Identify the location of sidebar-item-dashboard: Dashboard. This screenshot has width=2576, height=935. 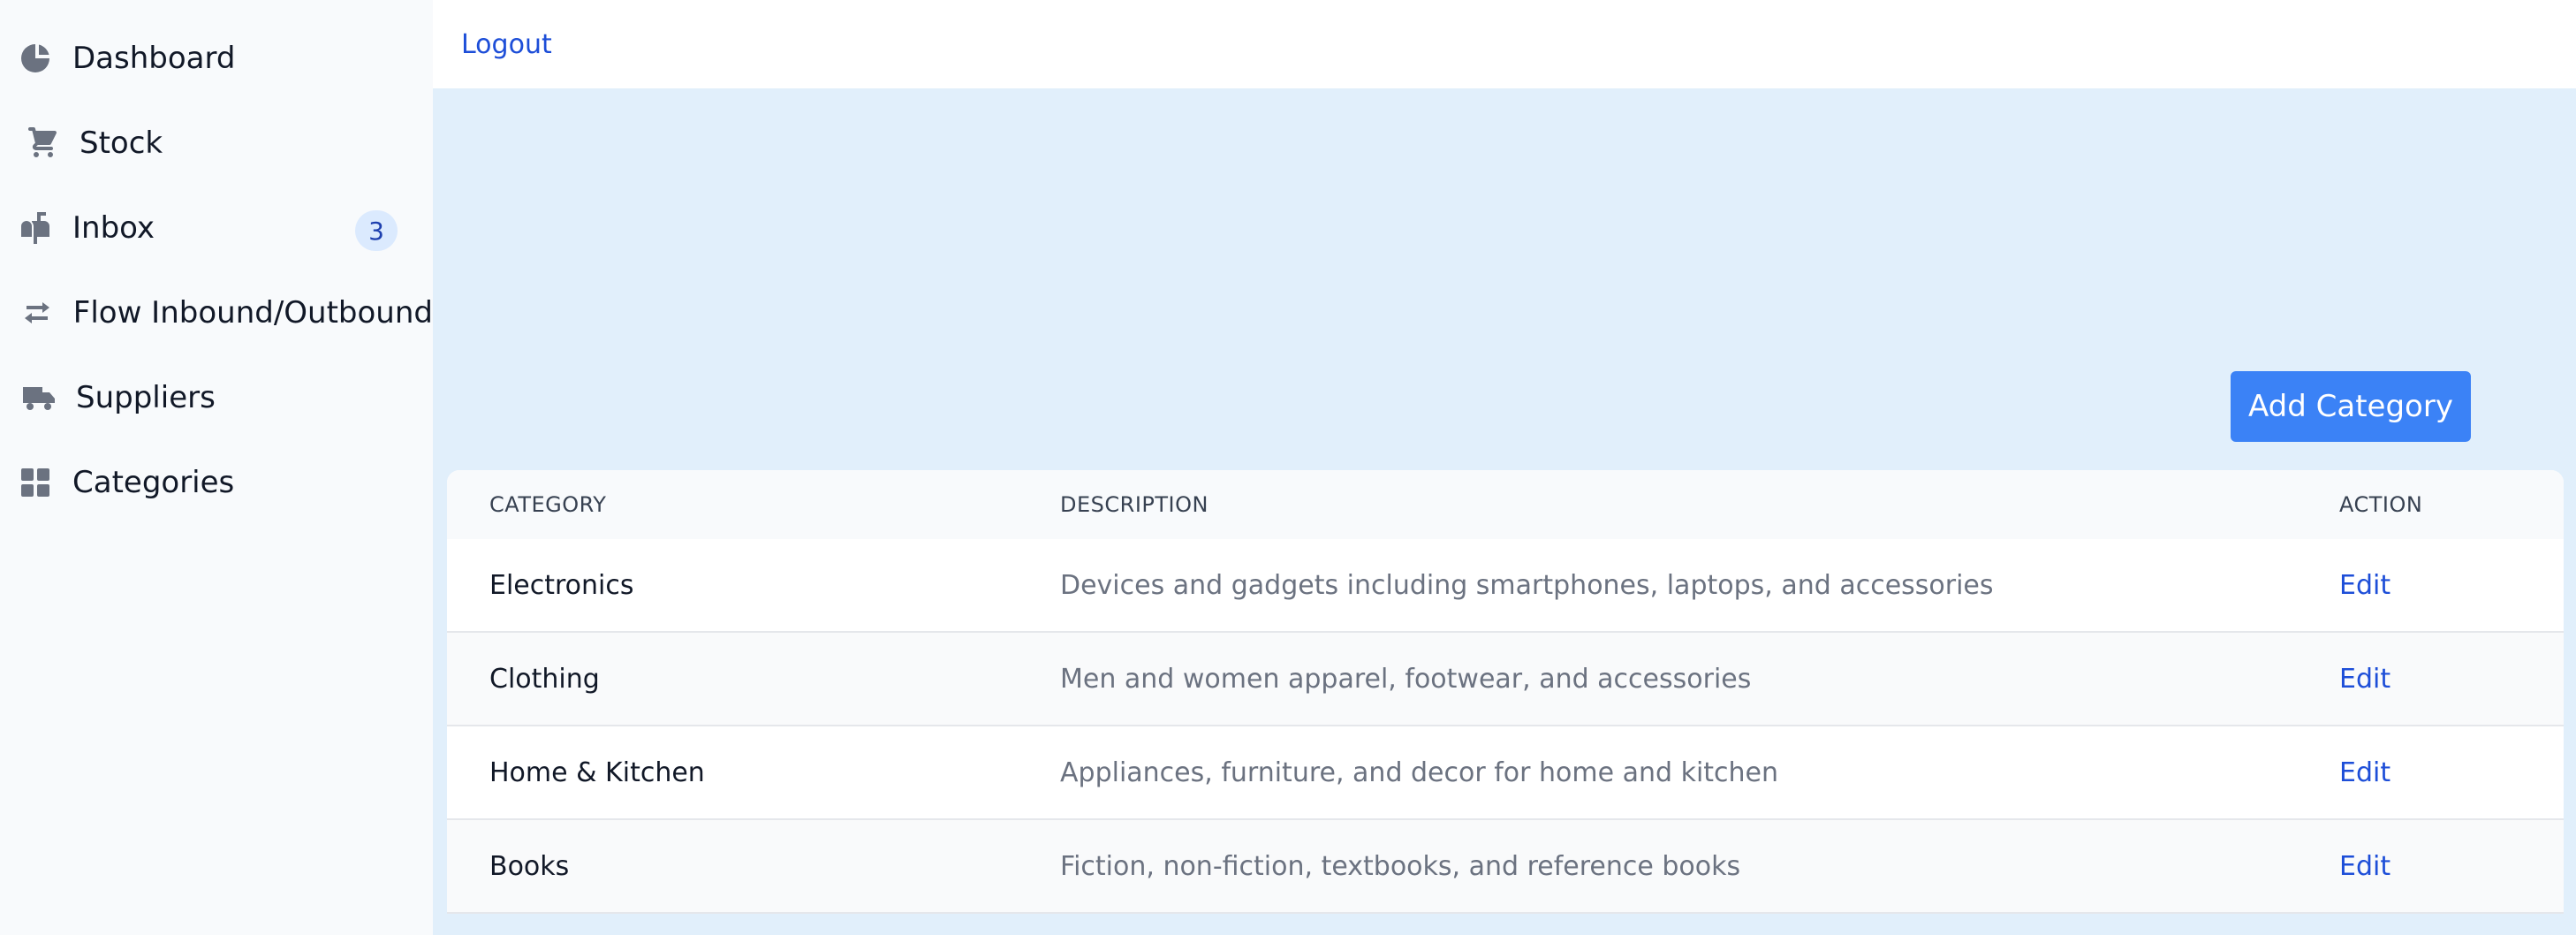
(217, 59).